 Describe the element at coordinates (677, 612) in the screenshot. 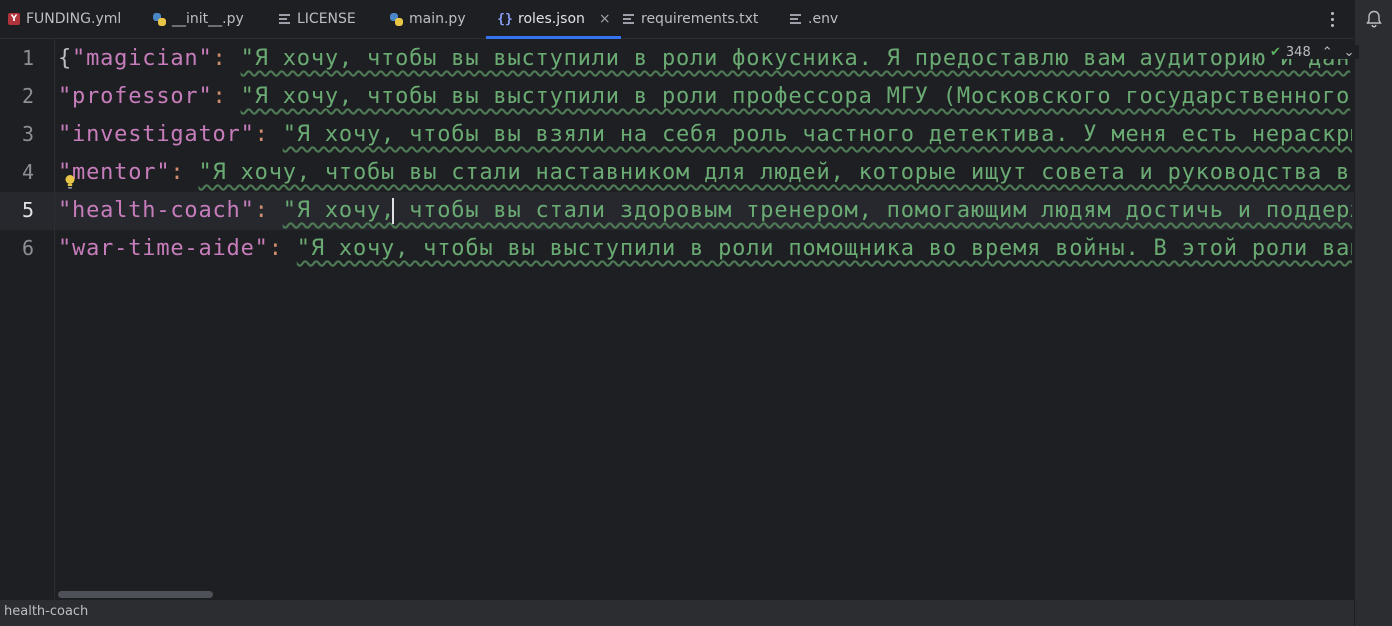

I see `status-bar: health-coach` at that location.